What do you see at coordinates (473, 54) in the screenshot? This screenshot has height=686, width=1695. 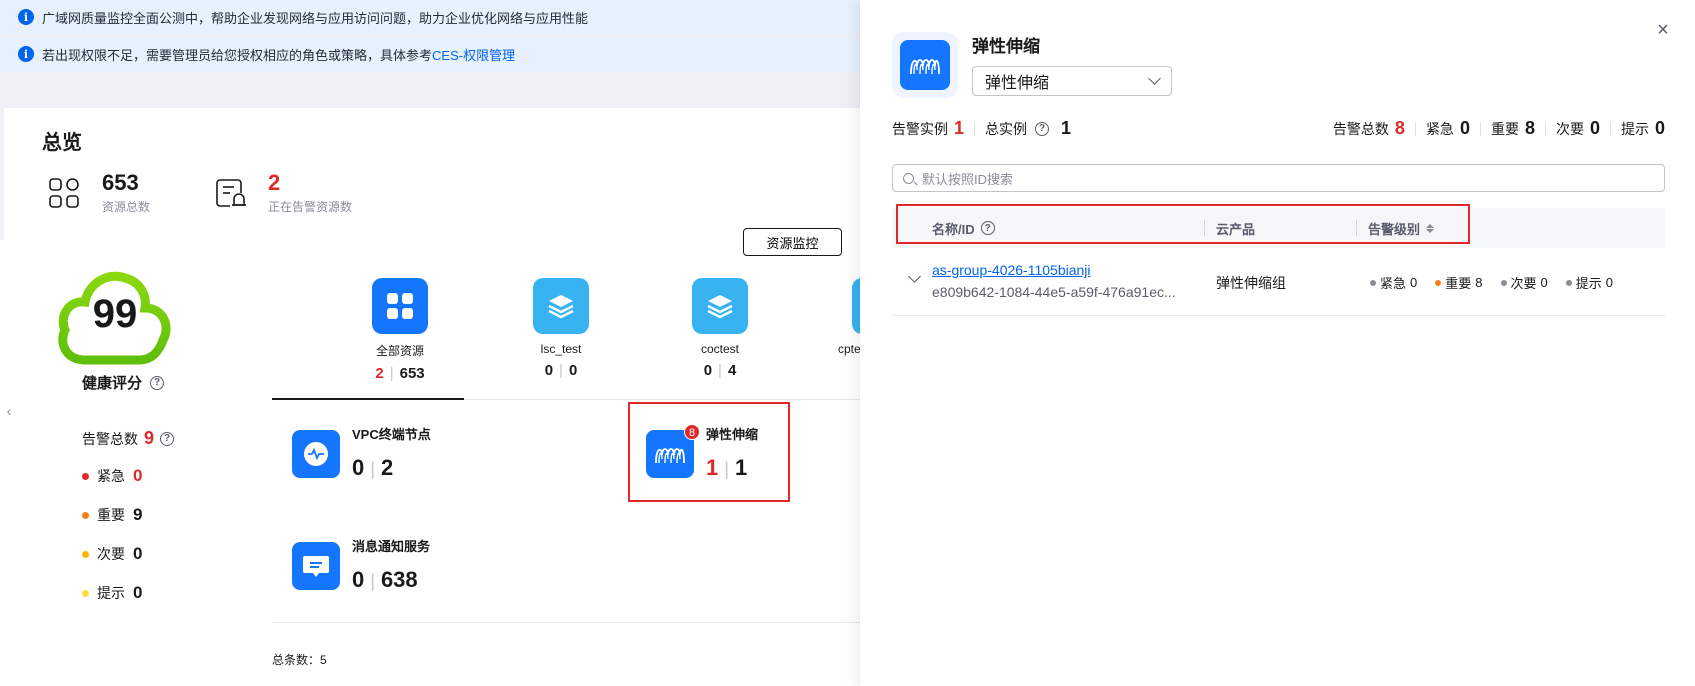 I see `permission-doc-link: CES-权限管理` at bounding box center [473, 54].